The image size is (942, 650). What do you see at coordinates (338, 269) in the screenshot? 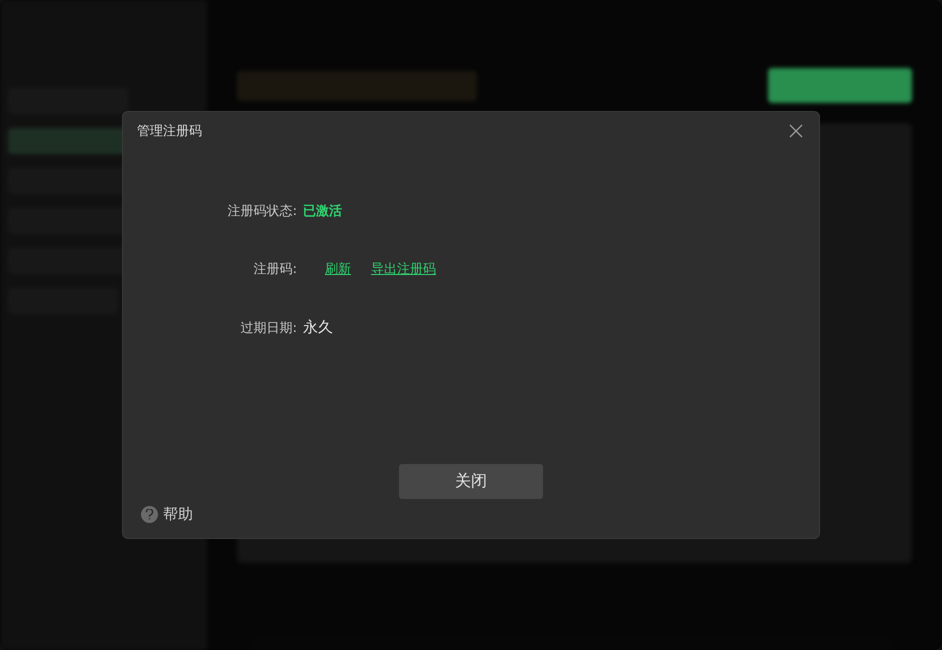
I see `dialog-link: 刷新` at bounding box center [338, 269].